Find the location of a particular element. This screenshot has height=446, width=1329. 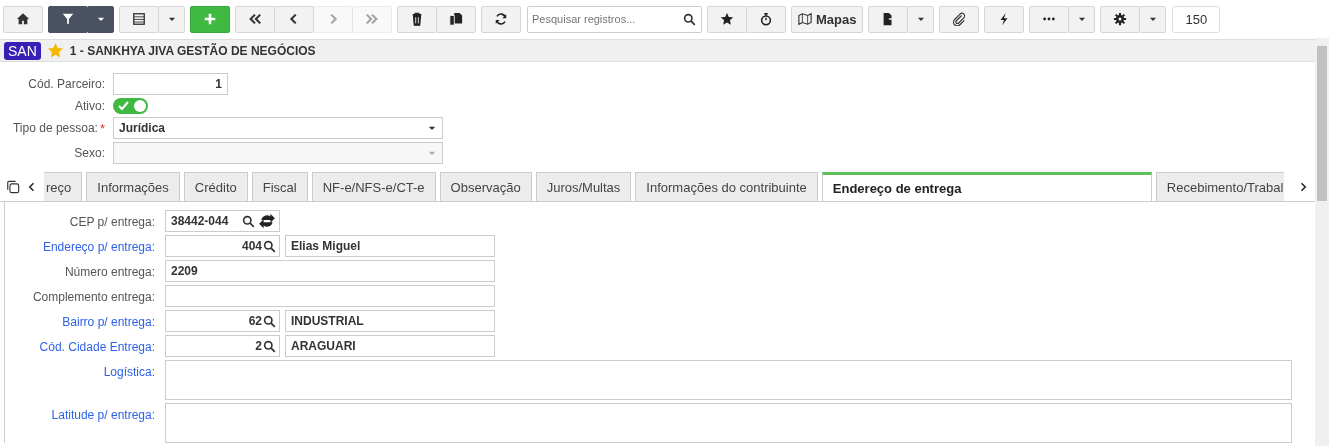

double-left-chevron-icon is located at coordinates (255, 19).